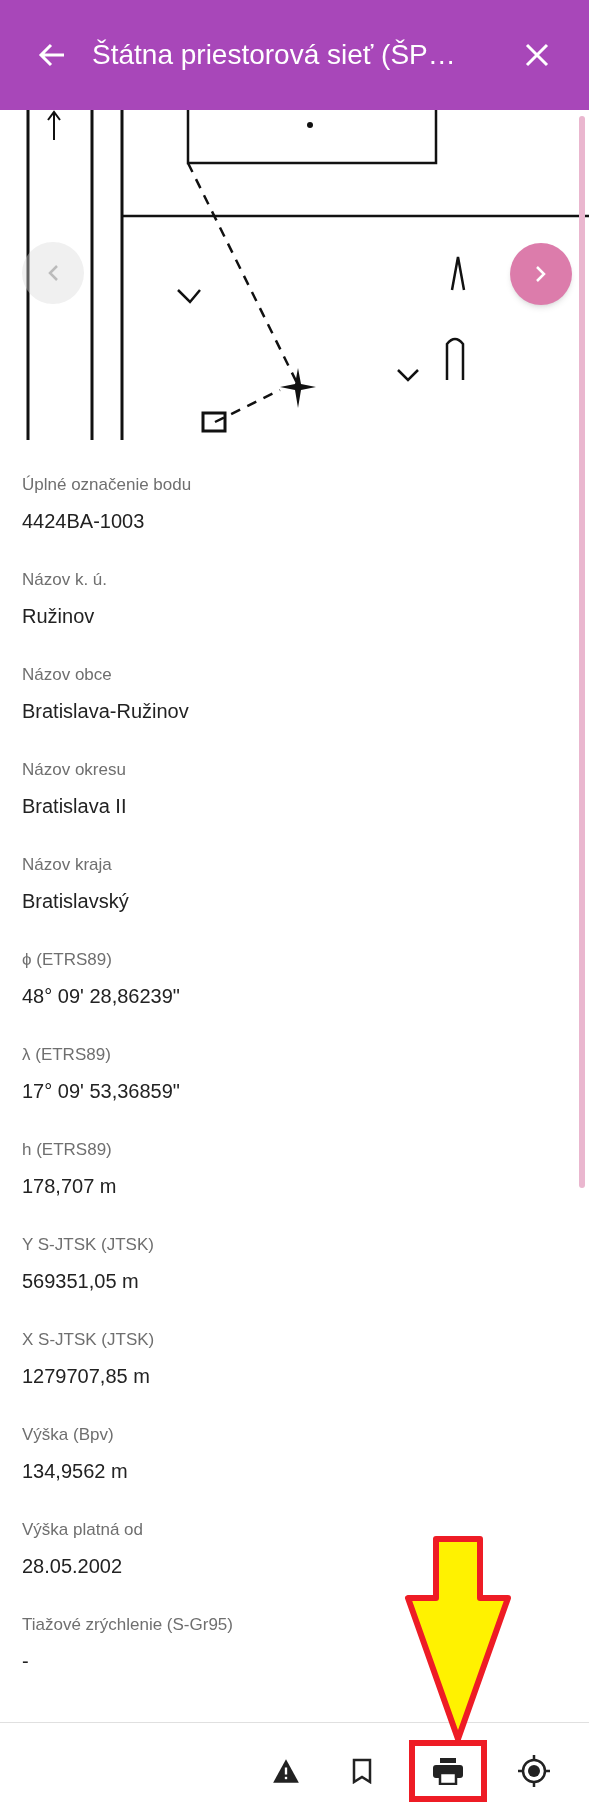  Describe the element at coordinates (75, 806) in the screenshot. I see `field-value: Bratislava II` at that location.